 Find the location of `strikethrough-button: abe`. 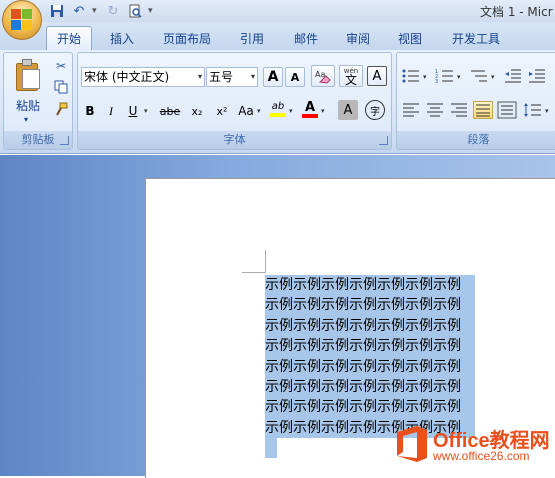

strikethrough-button: abe is located at coordinates (170, 111).